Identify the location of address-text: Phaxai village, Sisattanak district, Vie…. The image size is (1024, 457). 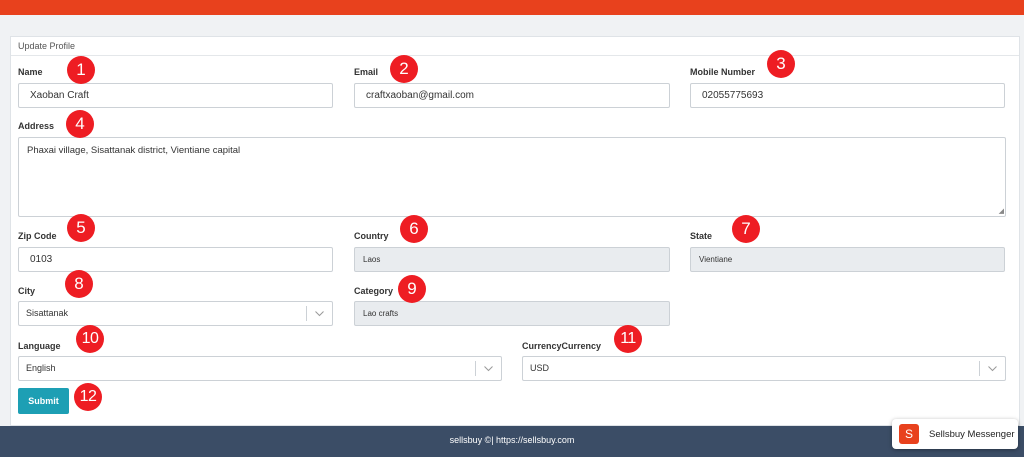
(134, 150).